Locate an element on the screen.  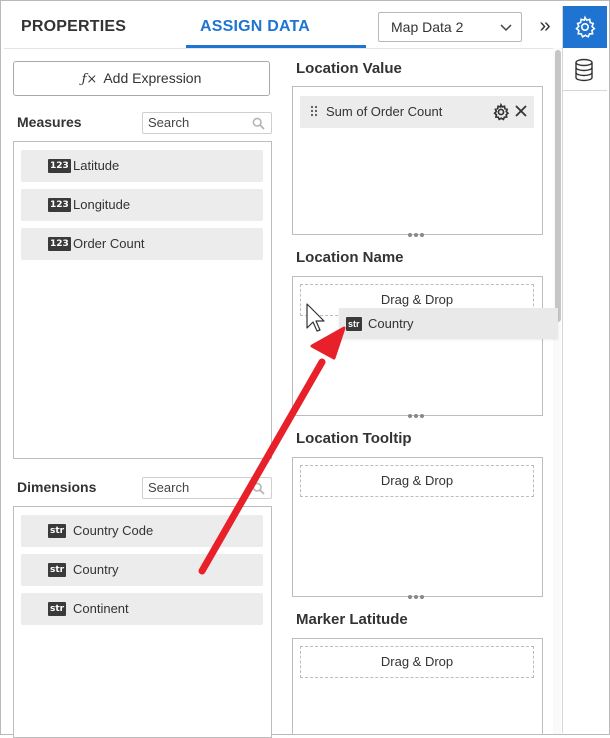
dimension-item-country-code: str Country Code is located at coordinates (142, 531).